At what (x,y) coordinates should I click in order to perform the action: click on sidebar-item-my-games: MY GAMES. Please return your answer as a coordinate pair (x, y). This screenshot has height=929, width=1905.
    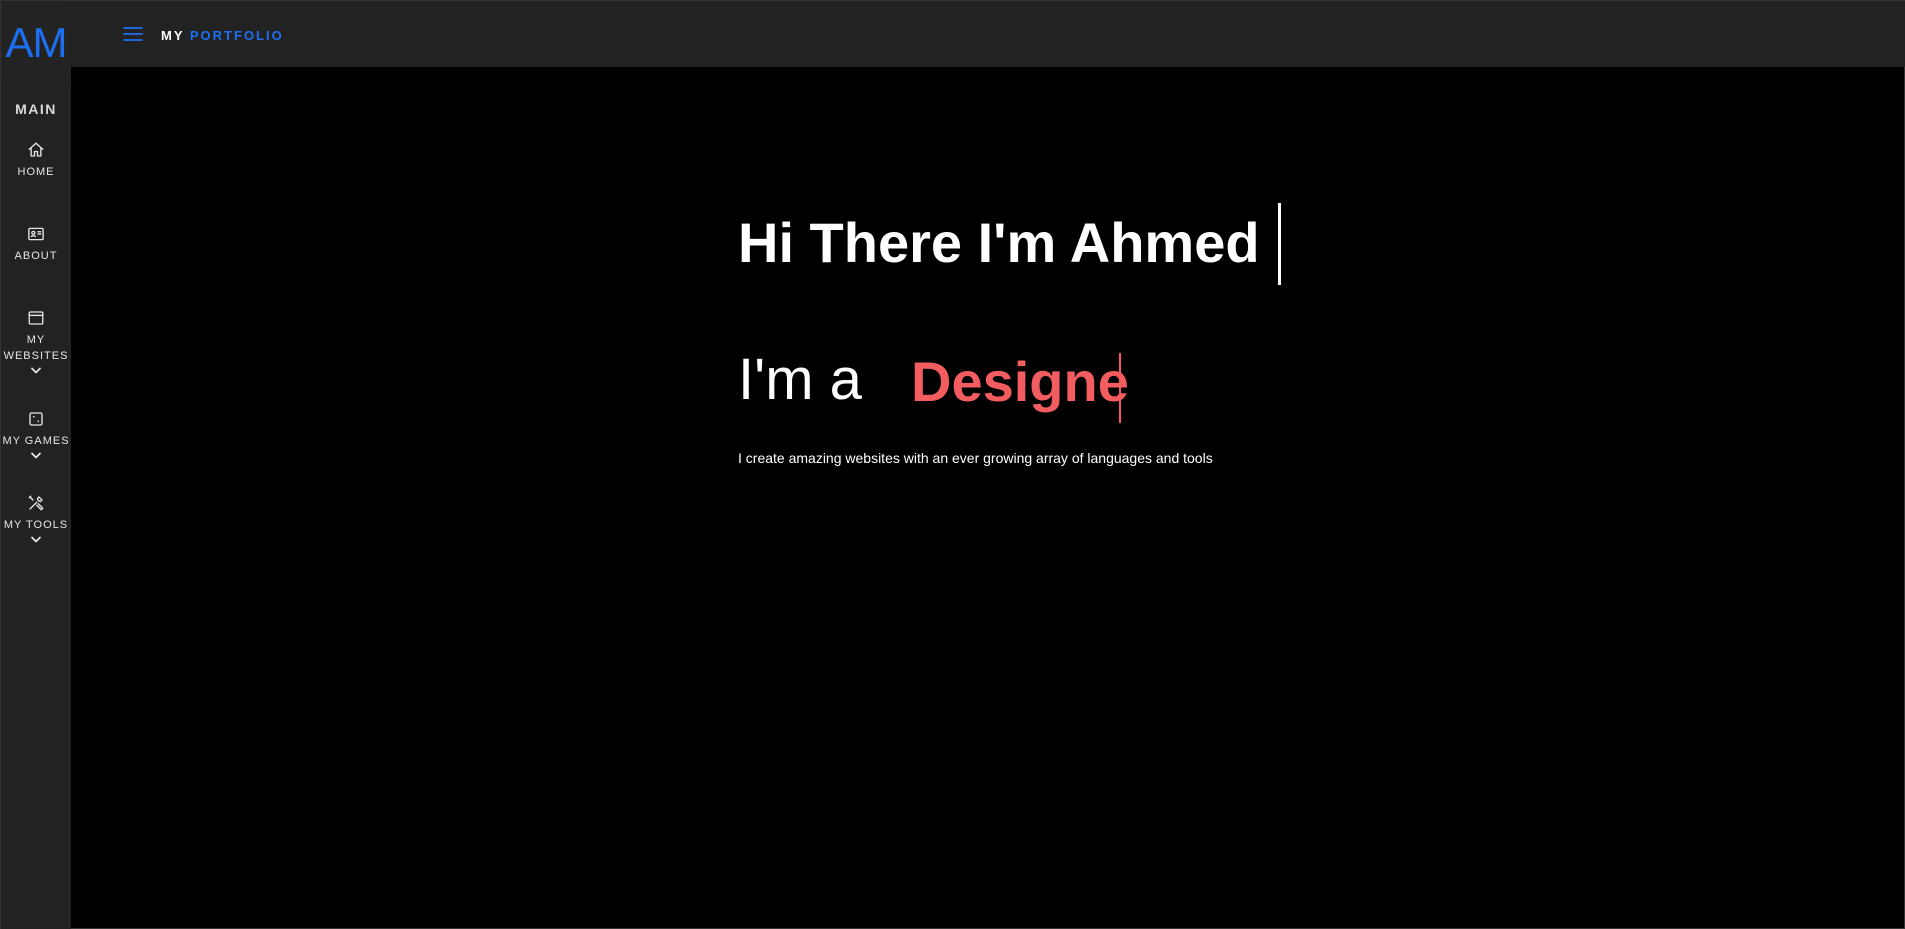
    Looking at the image, I should click on (36, 435).